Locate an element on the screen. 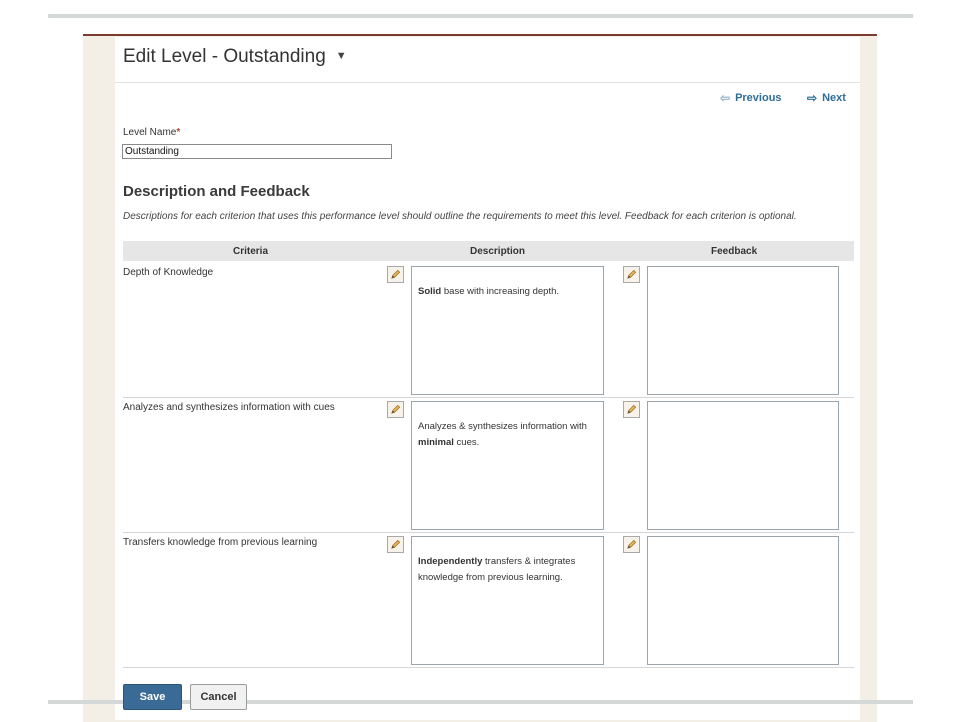 This screenshot has width=960, height=722. next-link: ⇨ Next is located at coordinates (826, 98).